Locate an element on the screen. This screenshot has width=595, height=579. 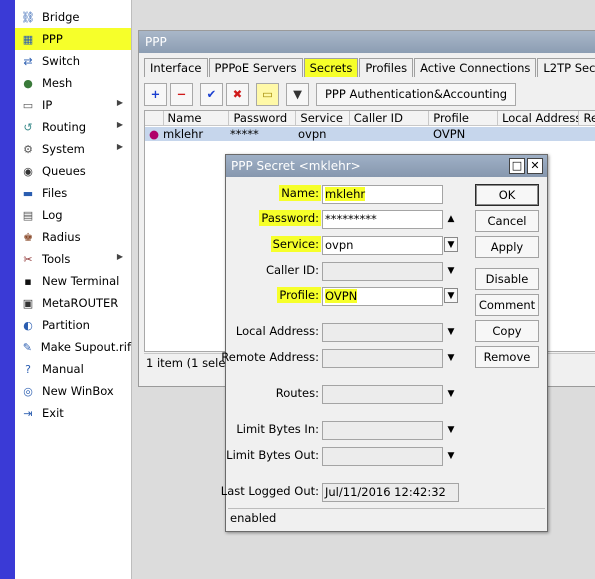
cancel-button: Cancel is located at coordinates (507, 221).